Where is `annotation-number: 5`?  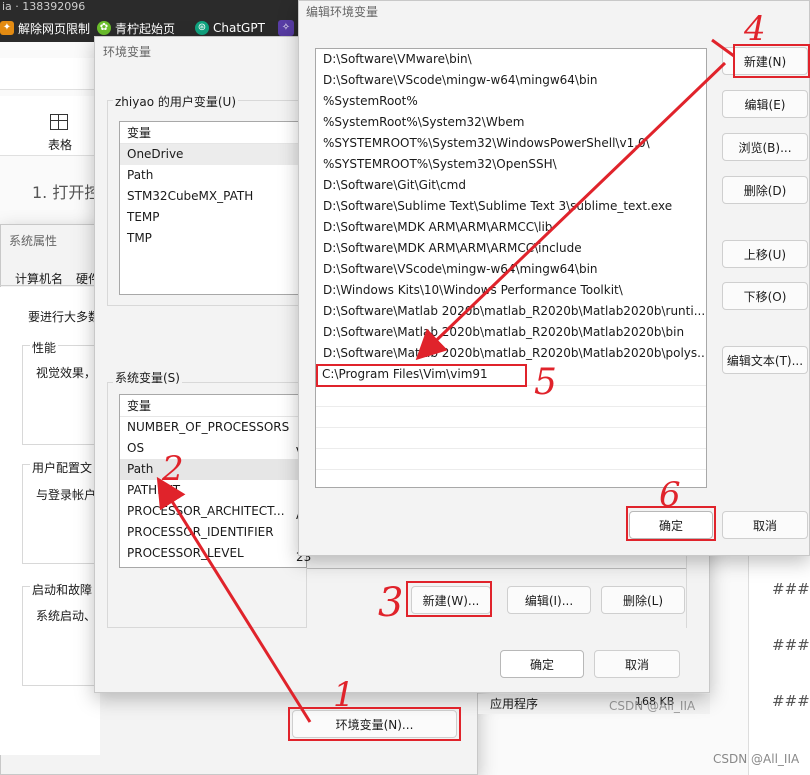
annotation-number: 5 is located at coordinates (545, 382).